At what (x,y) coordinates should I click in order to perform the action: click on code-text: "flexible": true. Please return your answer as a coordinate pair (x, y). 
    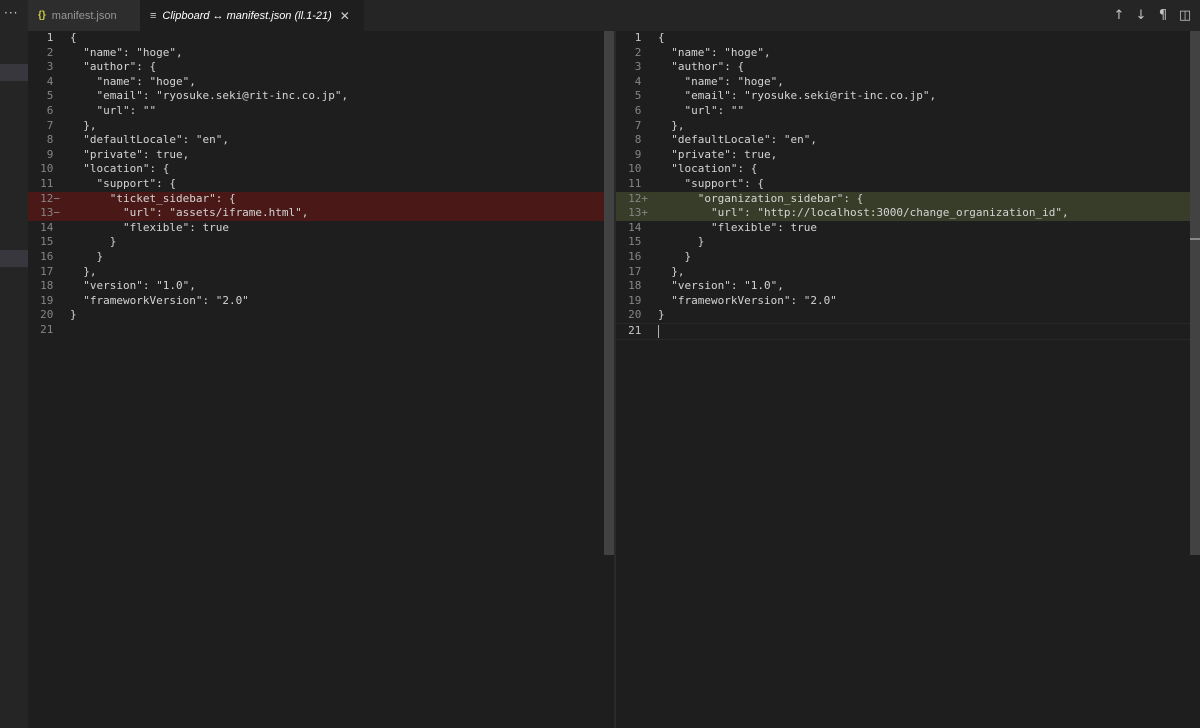
    Looking at the image, I should click on (149, 227).